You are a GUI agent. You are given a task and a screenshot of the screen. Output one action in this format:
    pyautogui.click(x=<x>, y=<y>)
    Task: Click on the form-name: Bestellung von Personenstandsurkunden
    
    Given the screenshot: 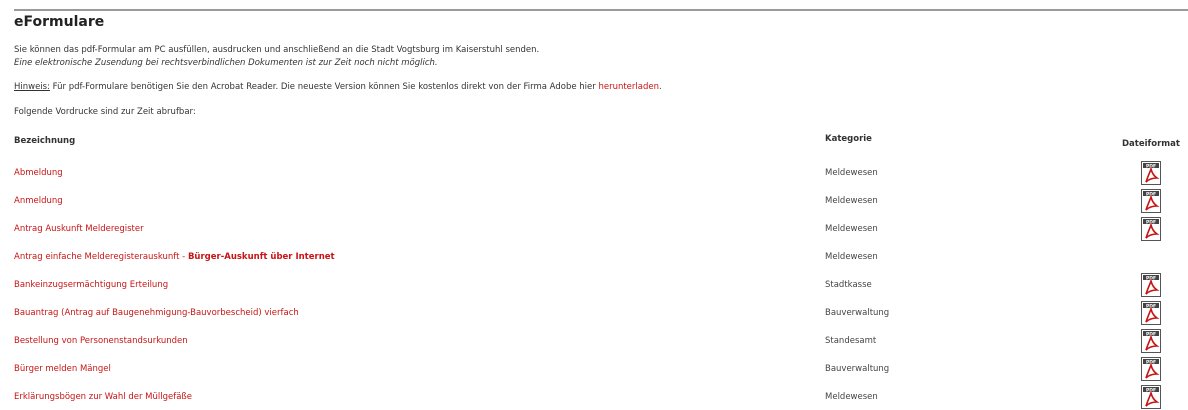 What is the action you would take?
    pyautogui.click(x=101, y=341)
    